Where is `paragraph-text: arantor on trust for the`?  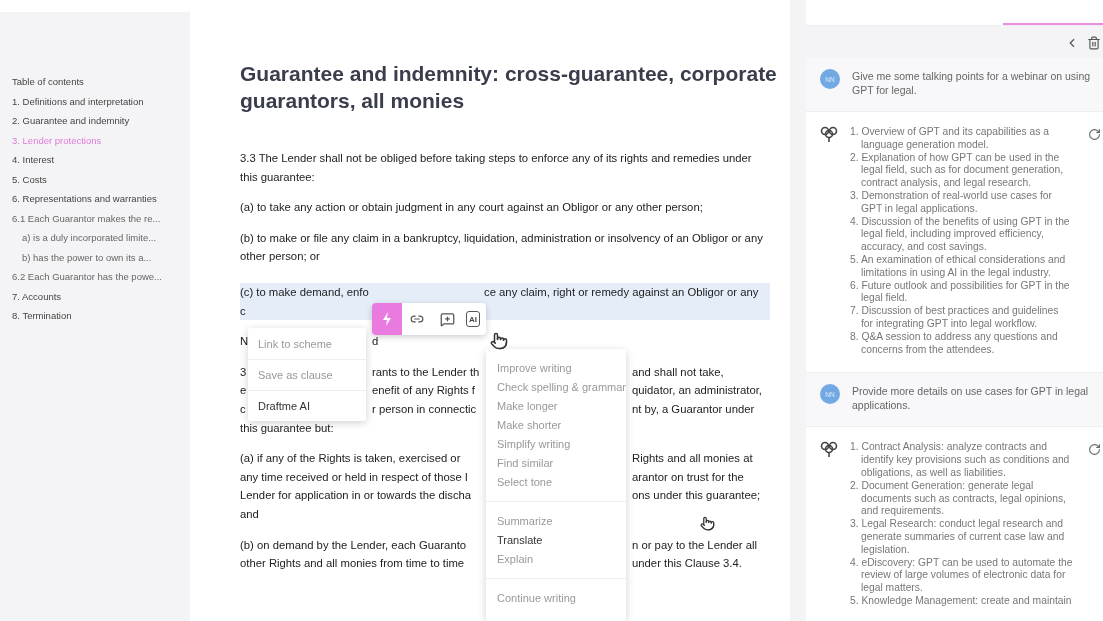
paragraph-text: arantor on trust for the is located at coordinates (688, 477).